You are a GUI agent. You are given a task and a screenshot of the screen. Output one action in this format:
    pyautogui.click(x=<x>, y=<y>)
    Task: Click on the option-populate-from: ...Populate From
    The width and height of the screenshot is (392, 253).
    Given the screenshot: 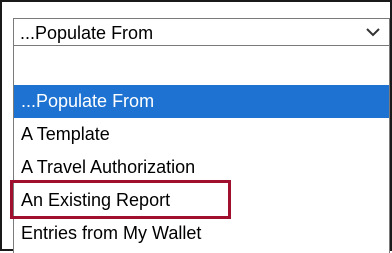 What is the action you would take?
    pyautogui.click(x=201, y=101)
    